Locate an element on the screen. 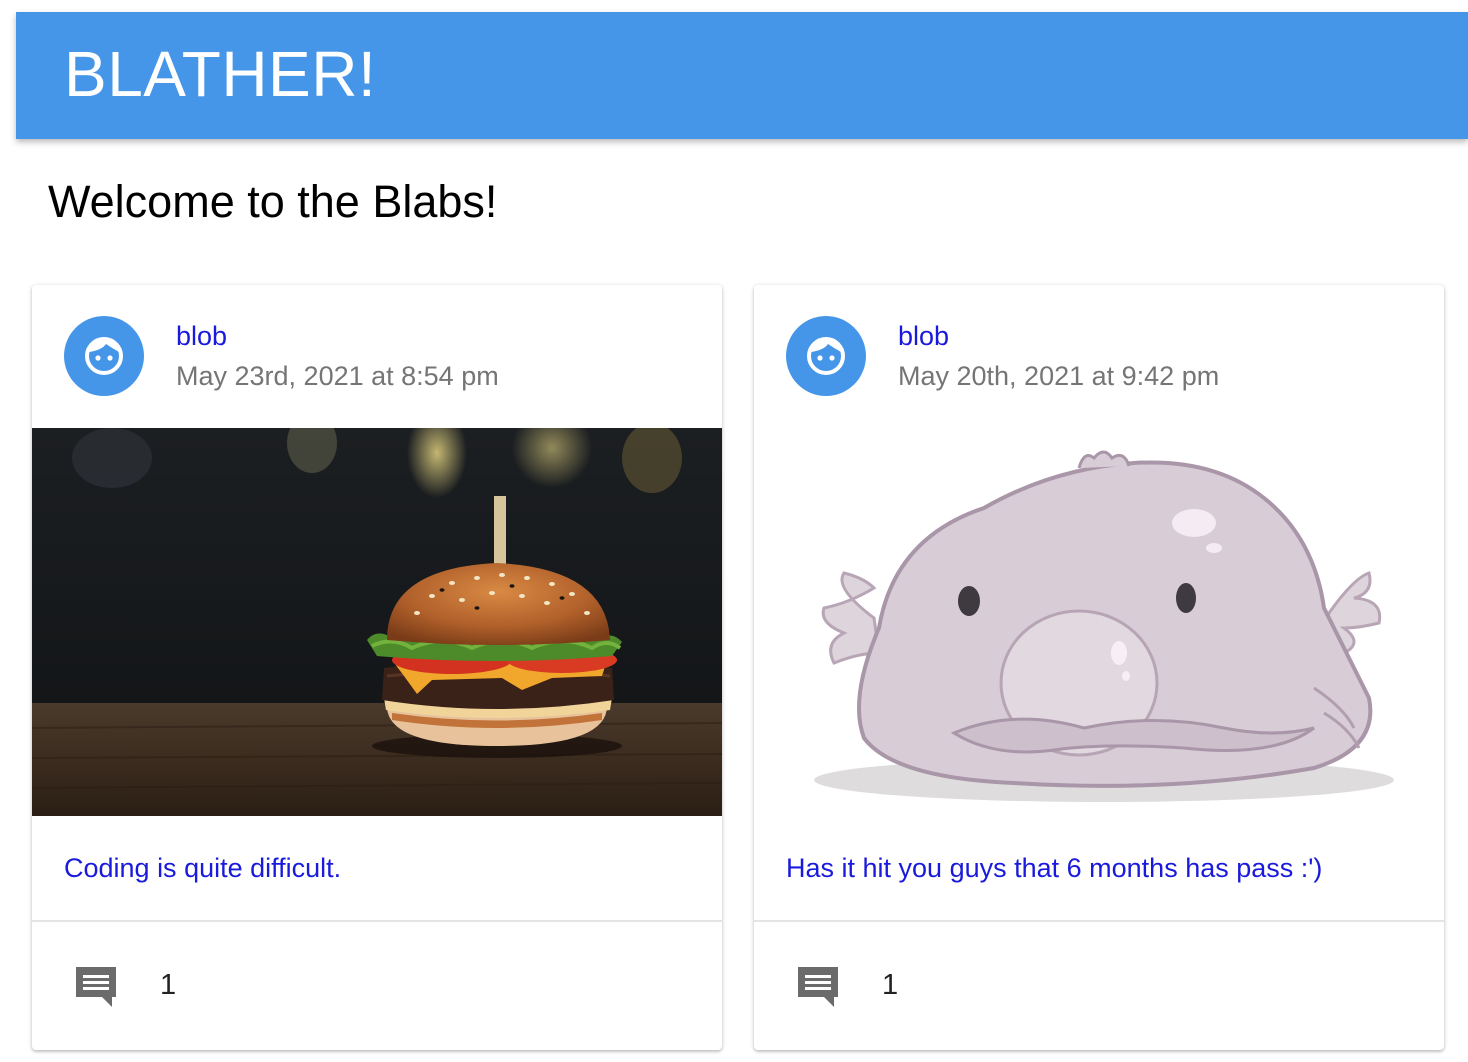 The image size is (1468, 1062). post-header: blob May 23rd, 2021 at 8:54 pm is located at coordinates (377, 356).